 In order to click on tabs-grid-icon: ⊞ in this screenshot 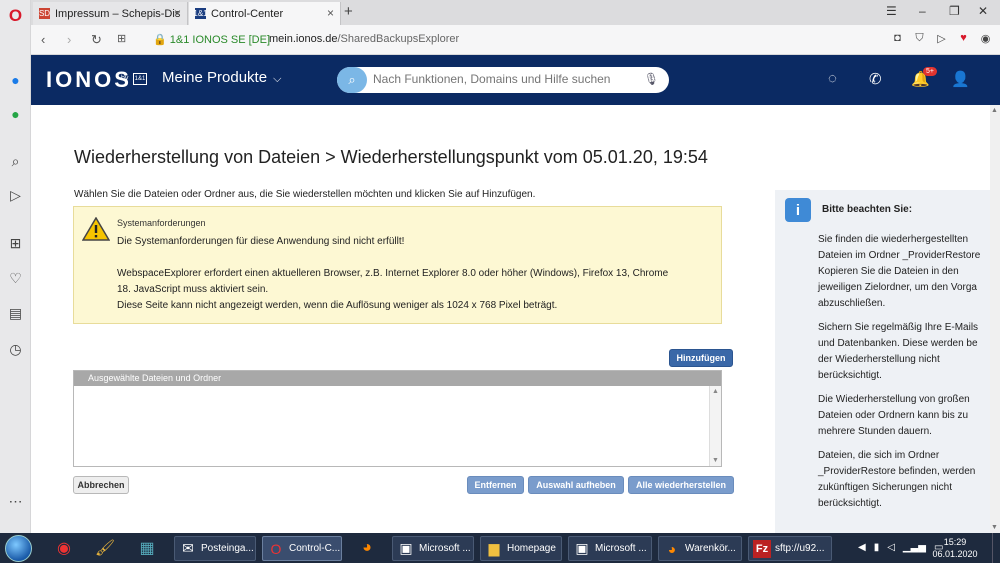, I will do `click(121, 38)`.